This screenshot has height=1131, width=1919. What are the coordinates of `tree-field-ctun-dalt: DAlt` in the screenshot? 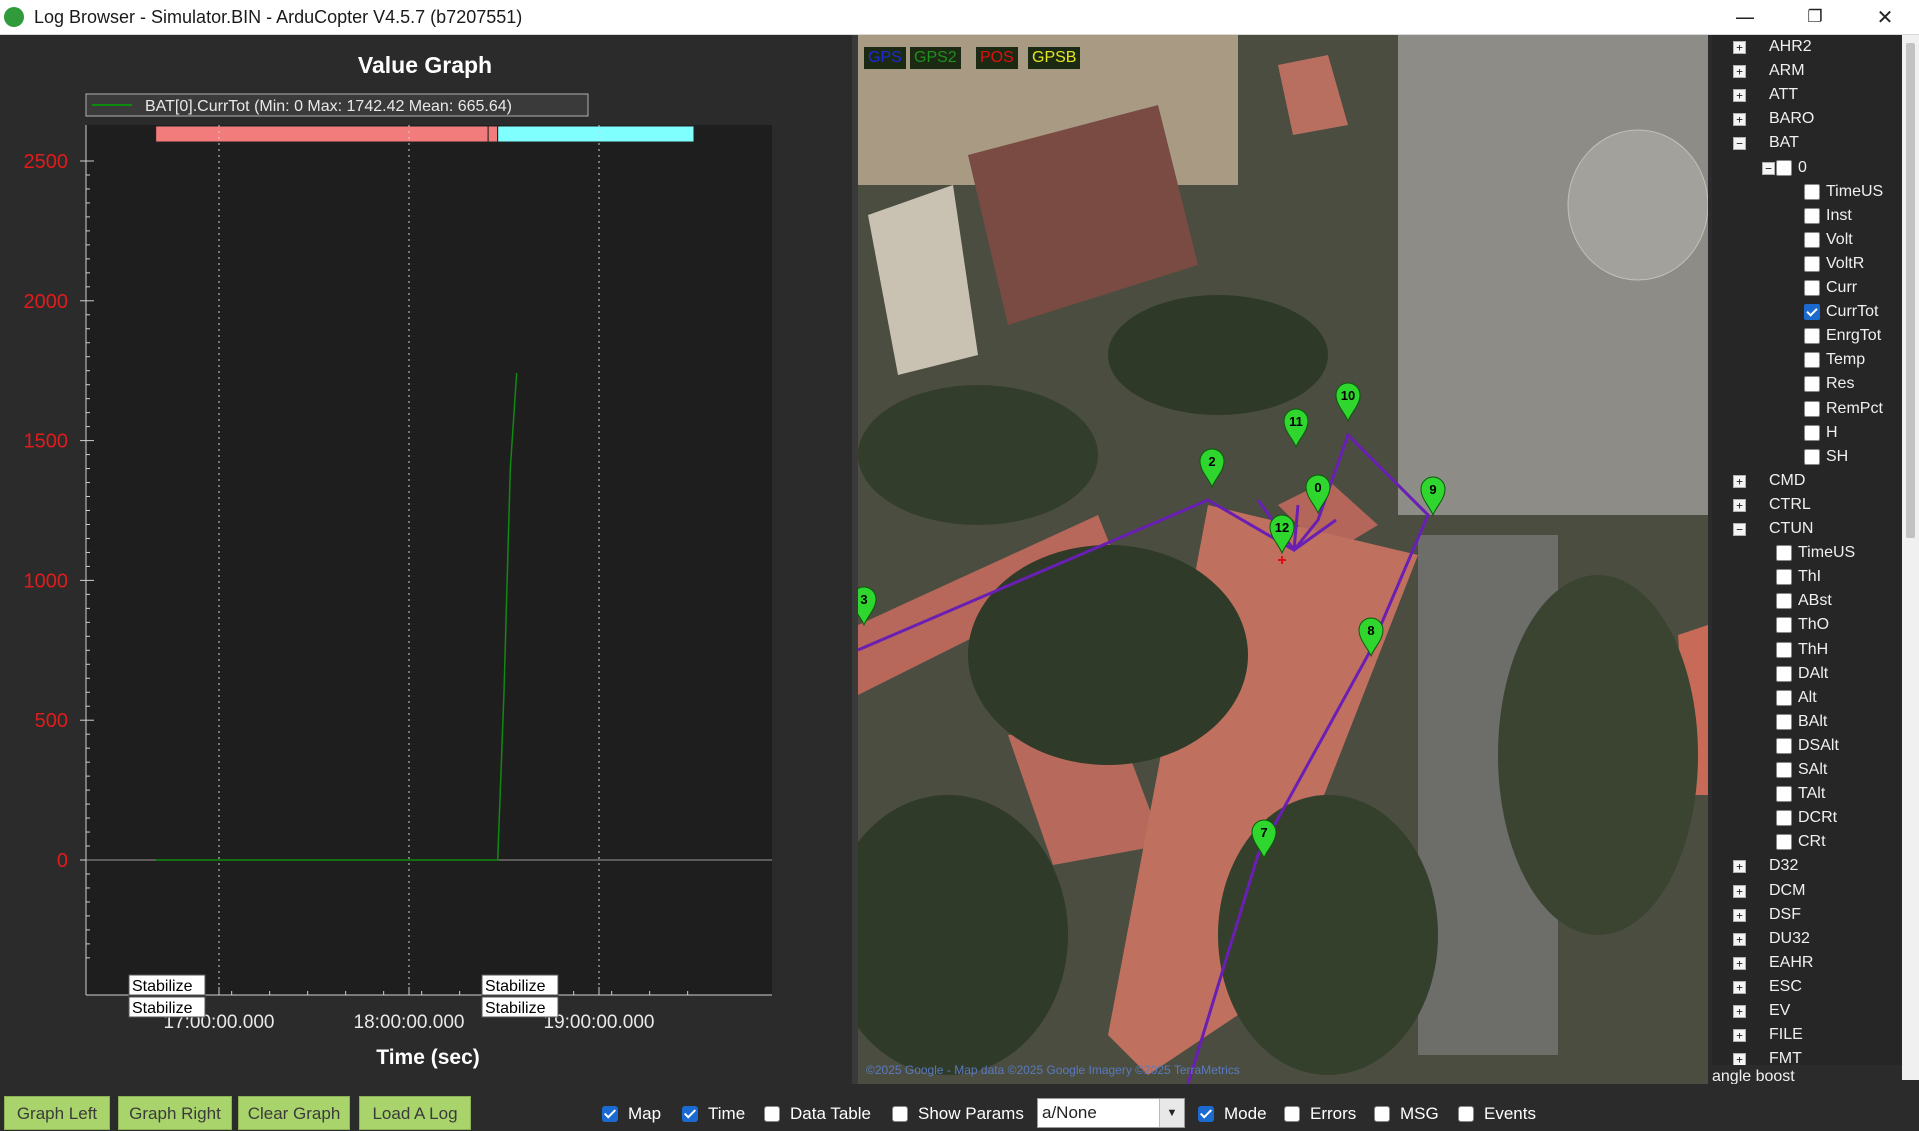 It's located at (1802, 674).